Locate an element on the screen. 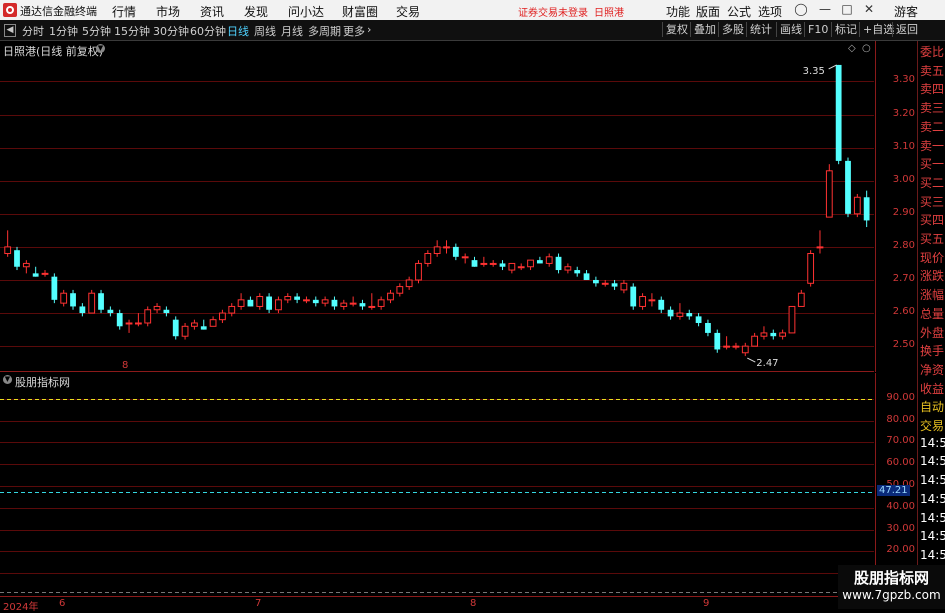 The image size is (945, 613). quote-field-label: 现价 is located at coordinates (932, 257).